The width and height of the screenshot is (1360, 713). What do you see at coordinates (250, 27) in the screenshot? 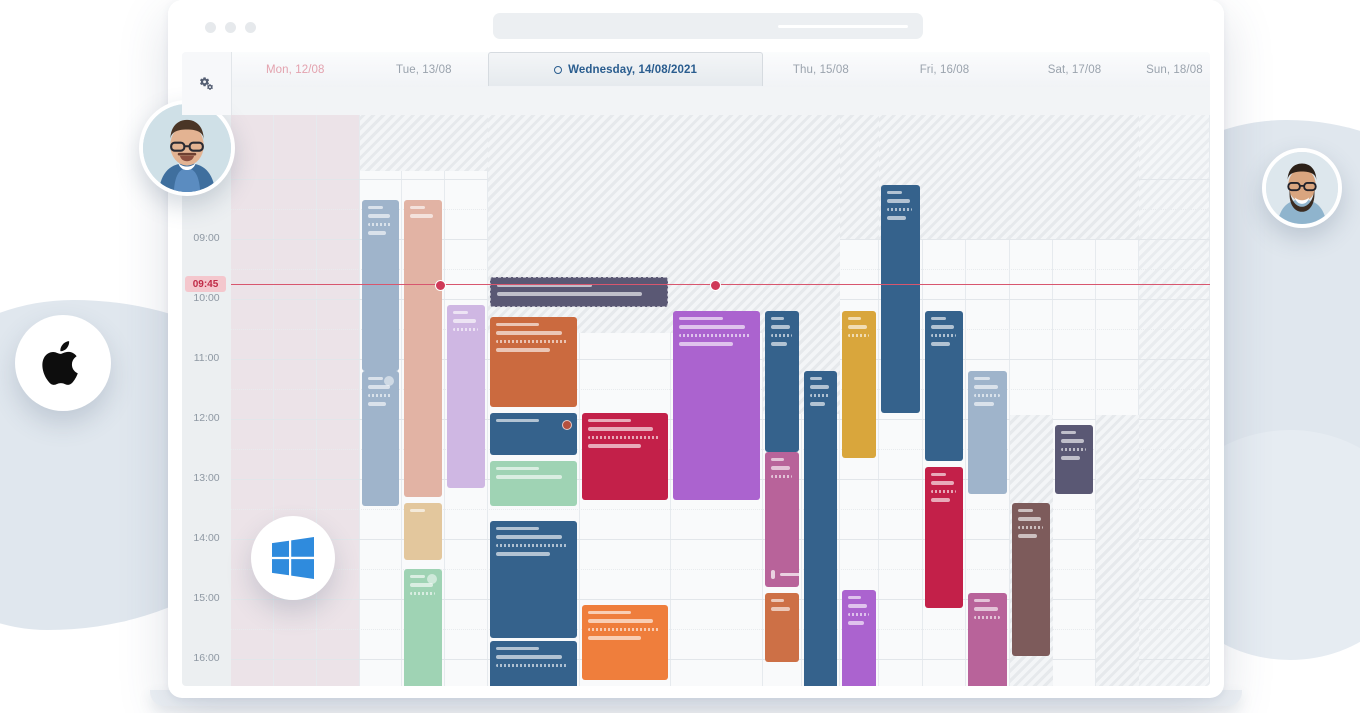
I see `maximize-dot` at bounding box center [250, 27].